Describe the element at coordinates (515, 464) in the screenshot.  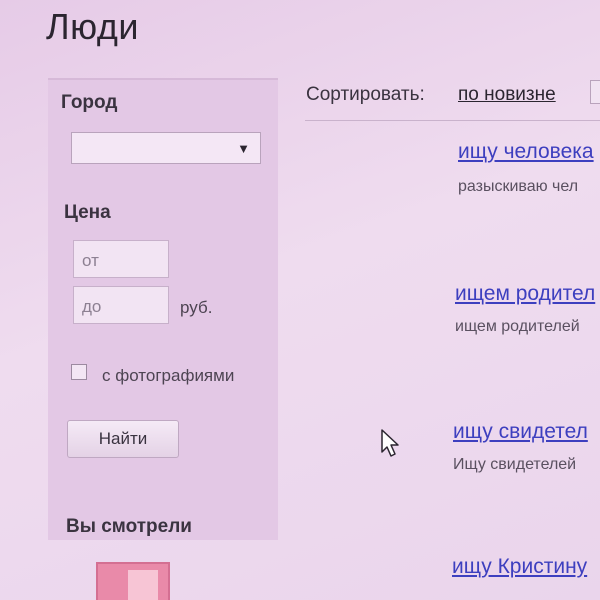
I see `listing-description: Ищу свидетелей` at that location.